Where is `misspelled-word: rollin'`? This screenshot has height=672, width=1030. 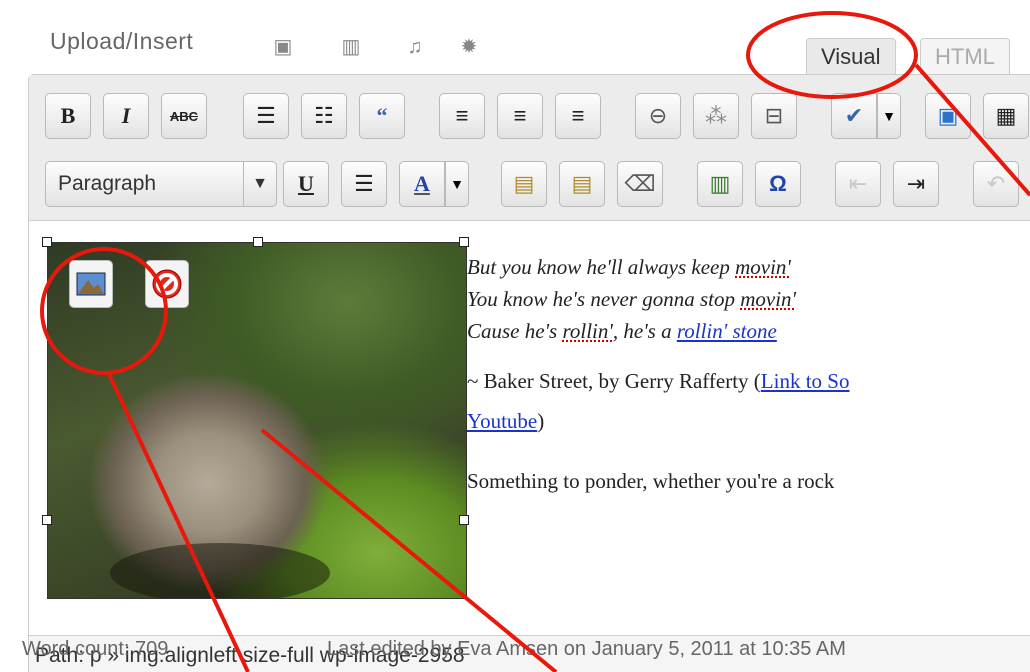
misspelled-word: rollin' is located at coordinates (587, 331).